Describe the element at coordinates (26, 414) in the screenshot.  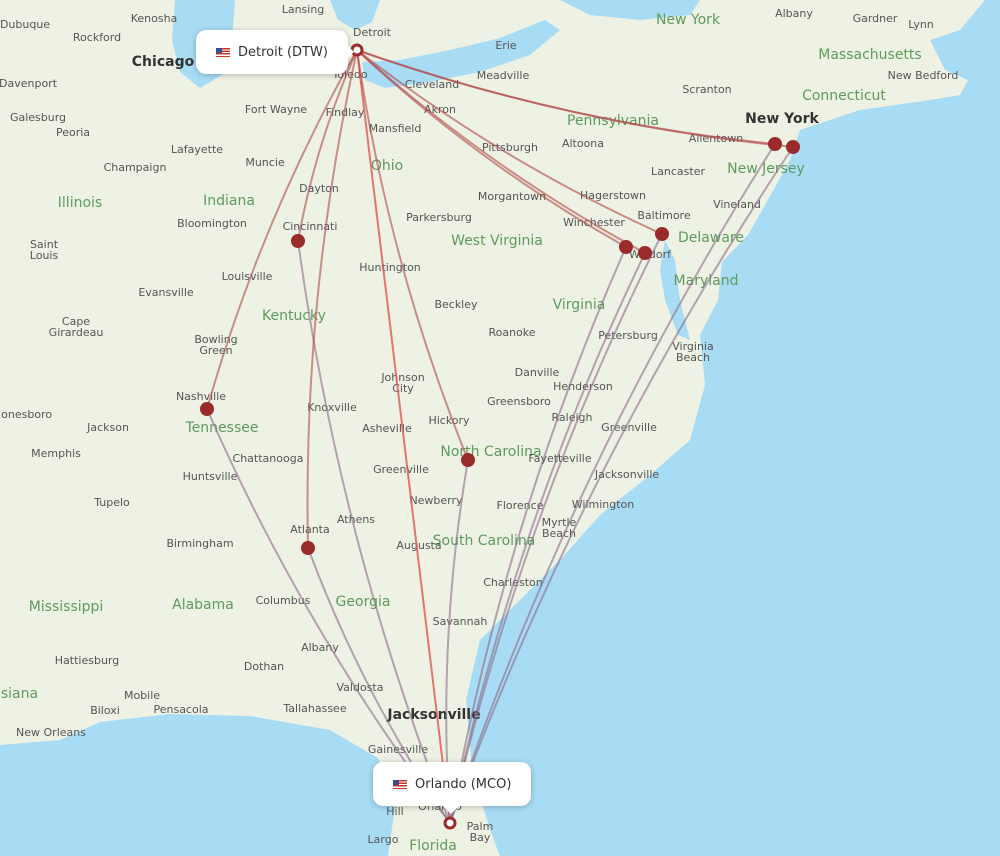
I see `city-label: Jonesboro` at that location.